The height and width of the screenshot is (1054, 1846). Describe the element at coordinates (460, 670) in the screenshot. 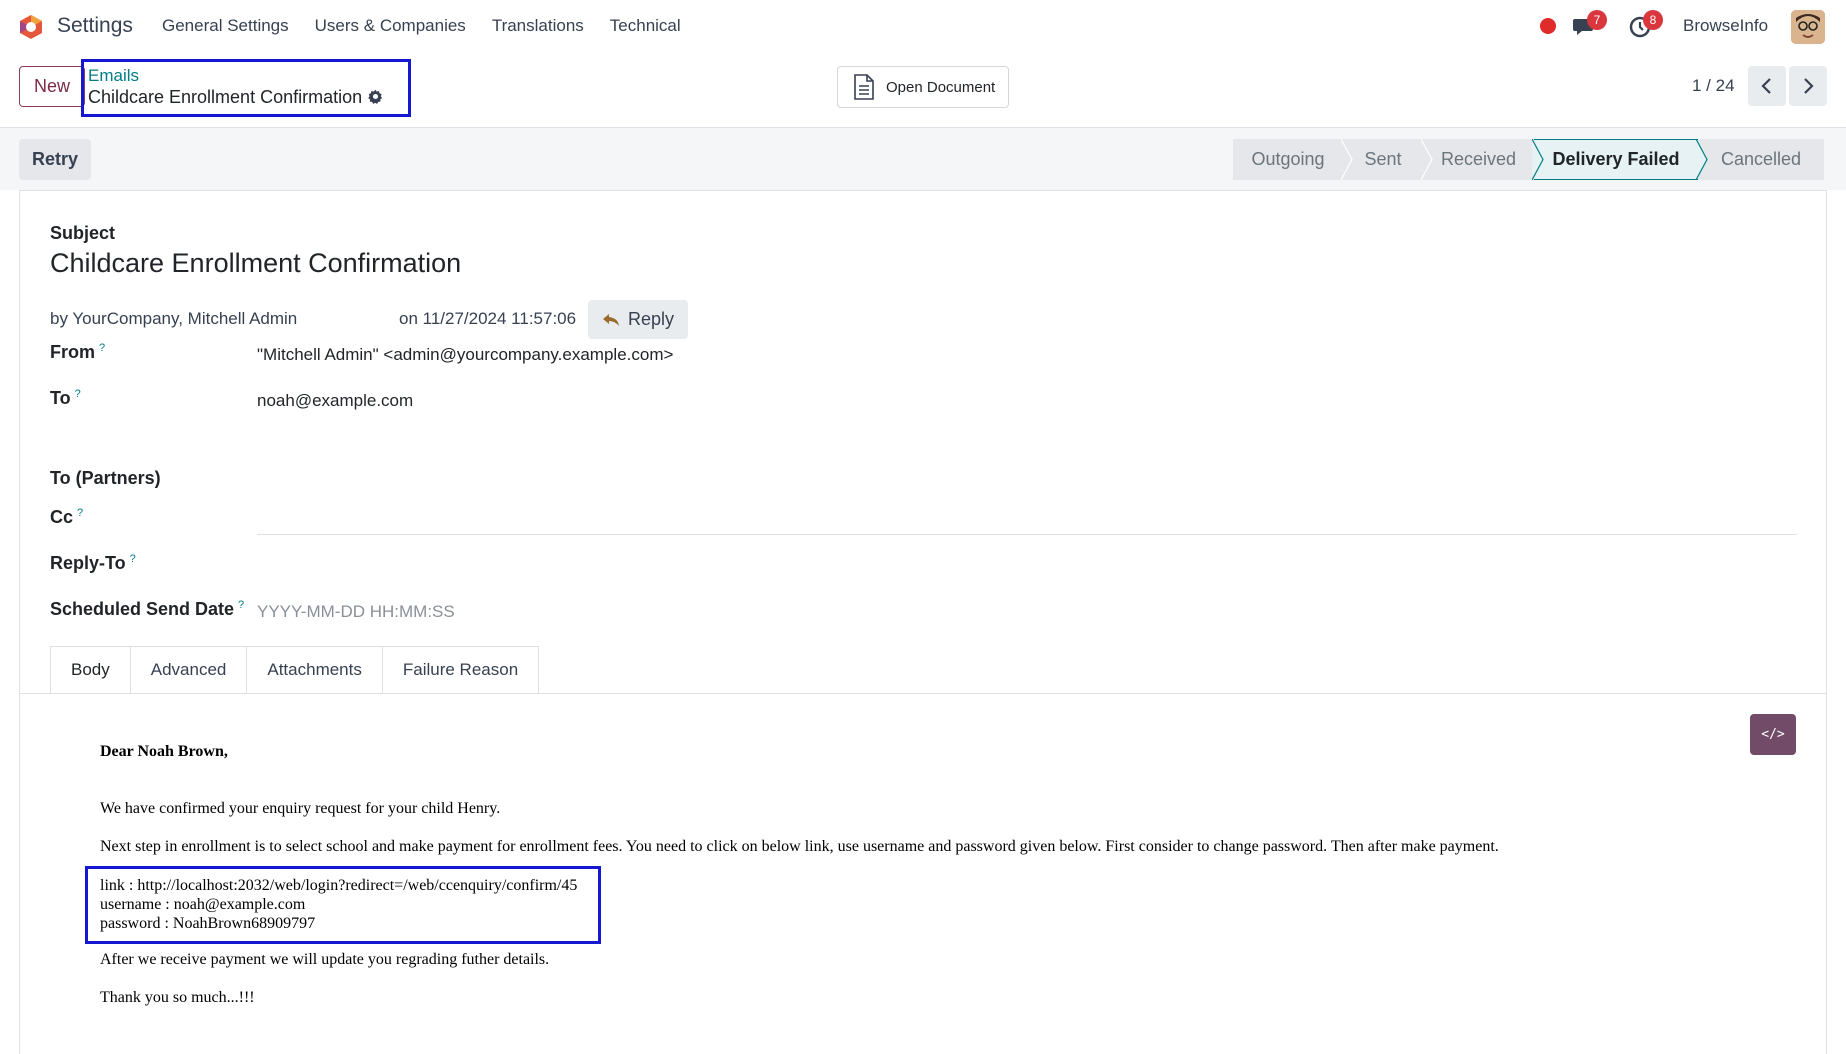

I see `tab-failure-reason: Failure Reason` at that location.